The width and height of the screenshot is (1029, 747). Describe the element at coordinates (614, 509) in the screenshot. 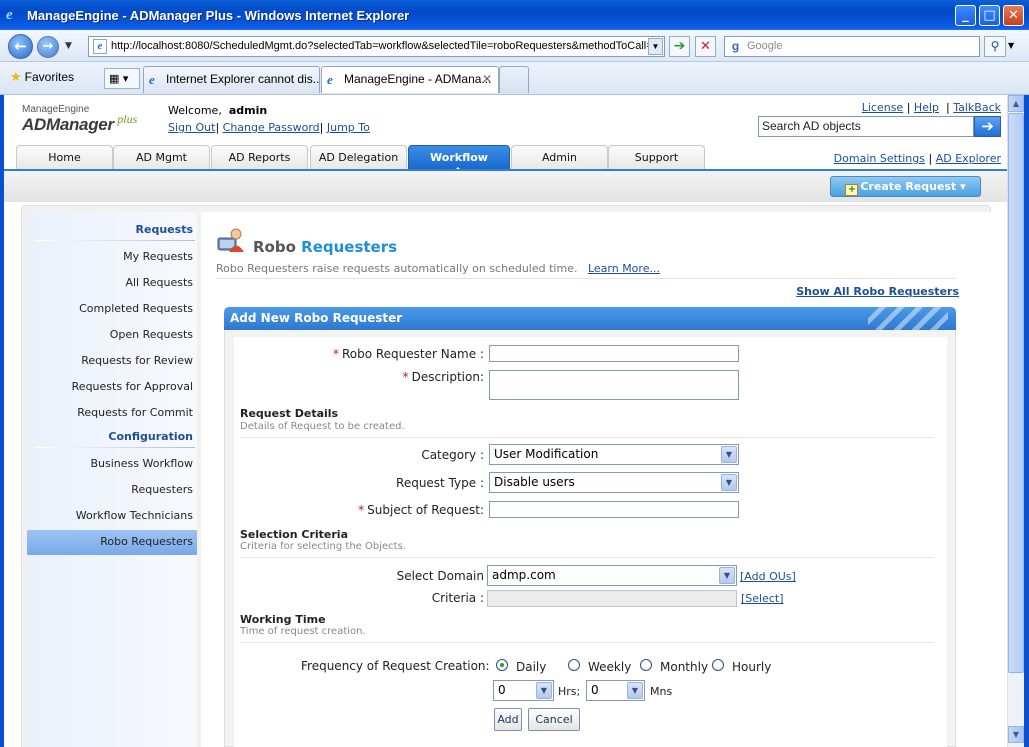

I see `subject-of-request-field` at that location.